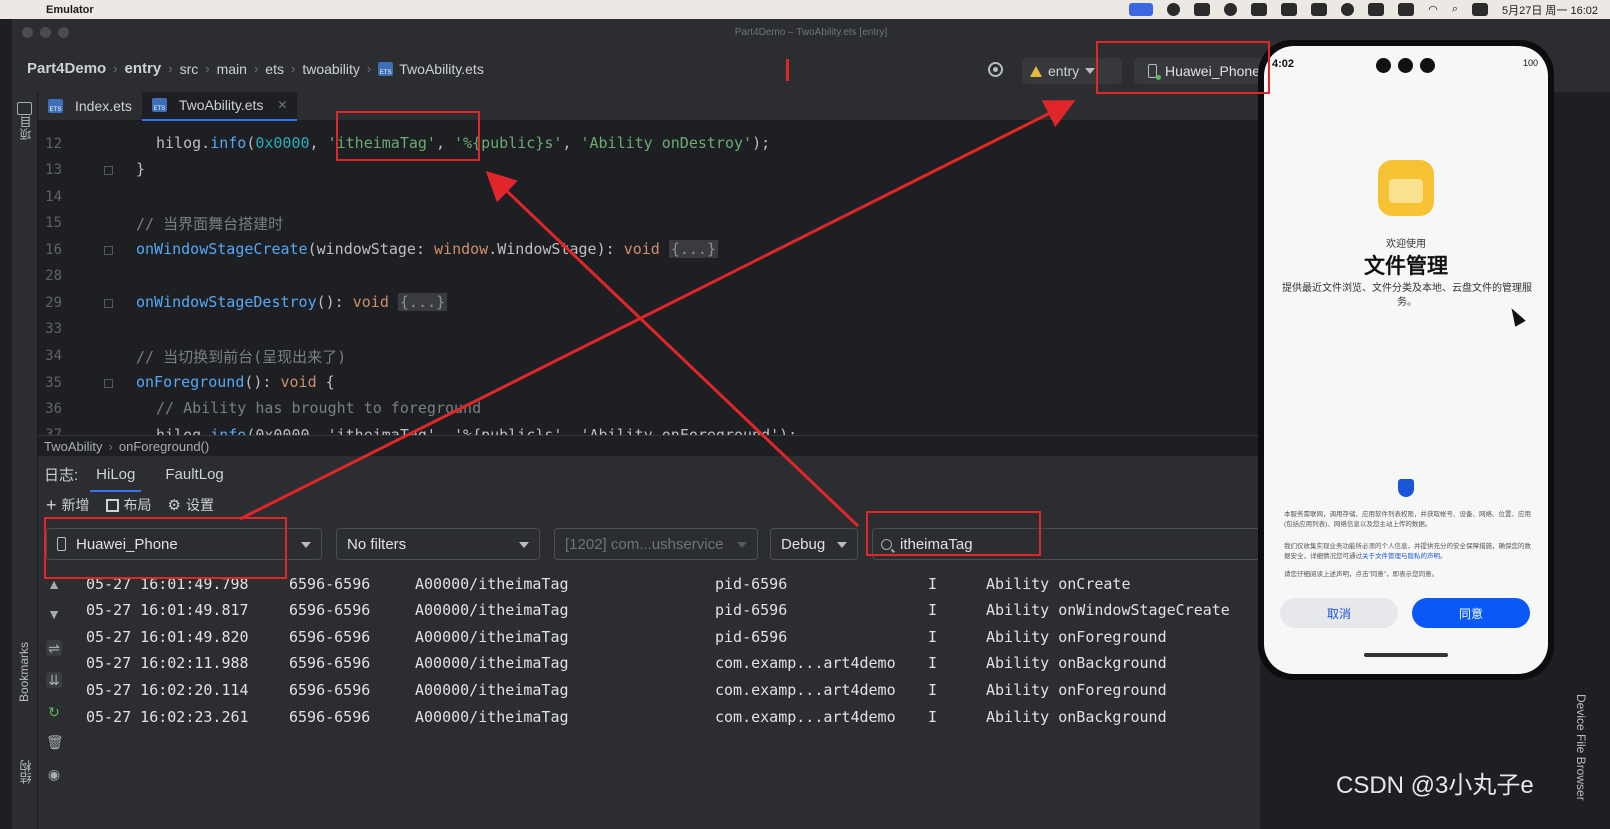  I want to click on wifi-icon: ◠, so click(1433, 9).